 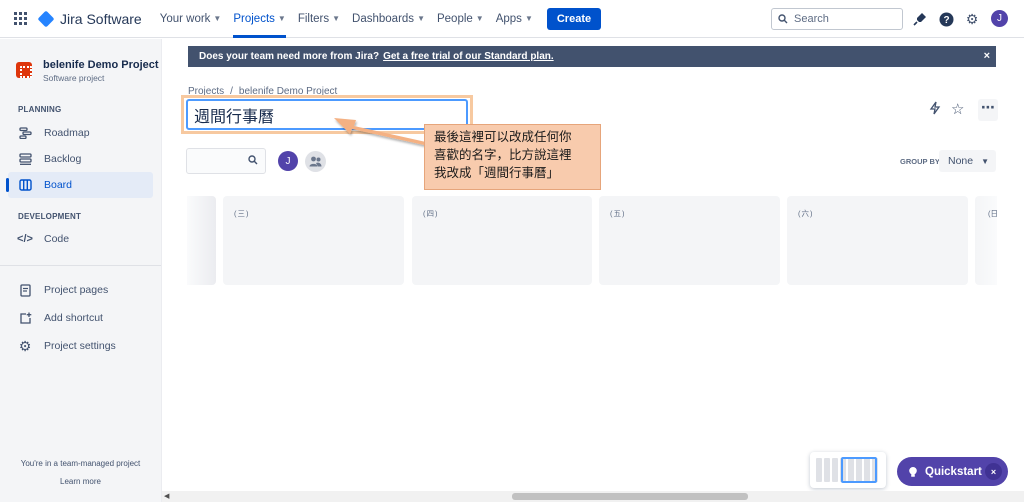 What do you see at coordinates (21, 18) in the screenshot?
I see `app-switcher-icon` at bounding box center [21, 18].